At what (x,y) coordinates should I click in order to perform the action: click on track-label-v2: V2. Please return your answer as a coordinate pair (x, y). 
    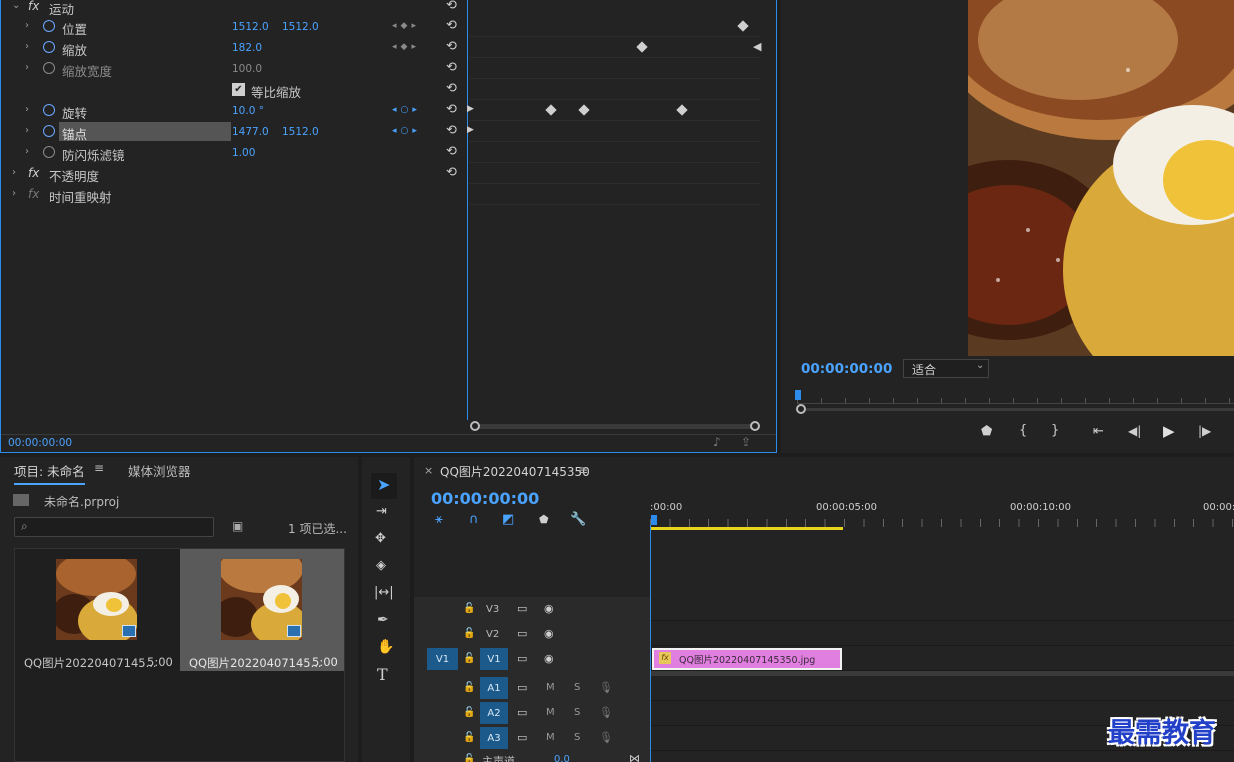
    Looking at the image, I should click on (492, 634).